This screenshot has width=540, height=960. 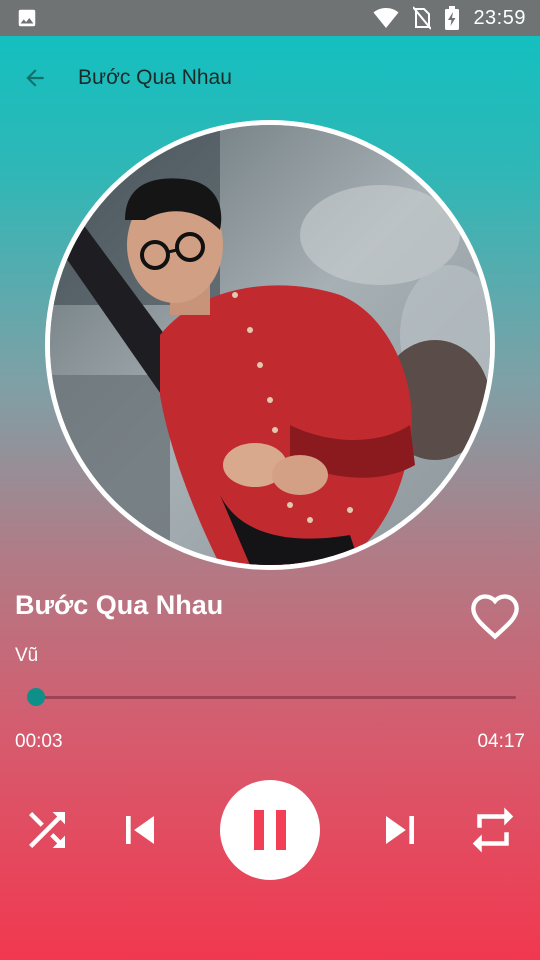 I want to click on previous-button, so click(x=140, y=830).